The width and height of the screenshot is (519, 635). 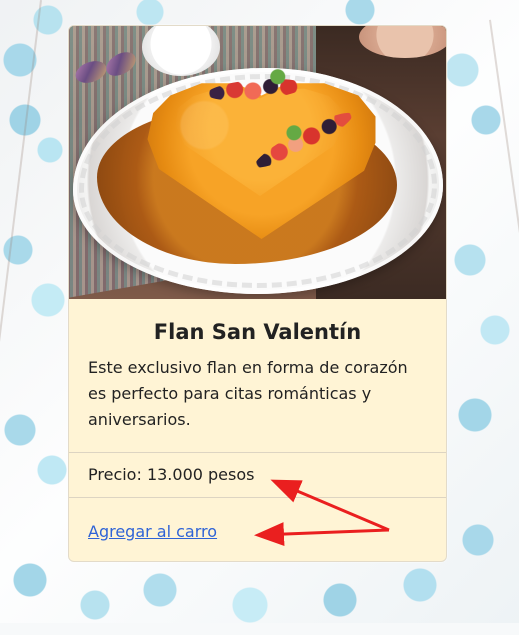 What do you see at coordinates (257, 452) in the screenshot?
I see `price-divider` at bounding box center [257, 452].